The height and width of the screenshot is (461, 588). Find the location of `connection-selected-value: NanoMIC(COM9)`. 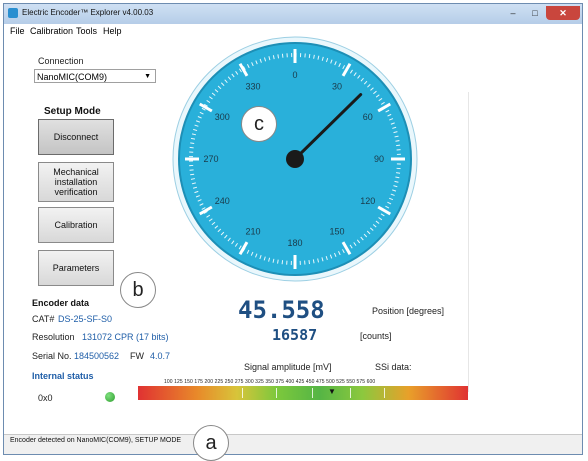

connection-selected-value: NanoMIC(COM9) is located at coordinates (72, 77).